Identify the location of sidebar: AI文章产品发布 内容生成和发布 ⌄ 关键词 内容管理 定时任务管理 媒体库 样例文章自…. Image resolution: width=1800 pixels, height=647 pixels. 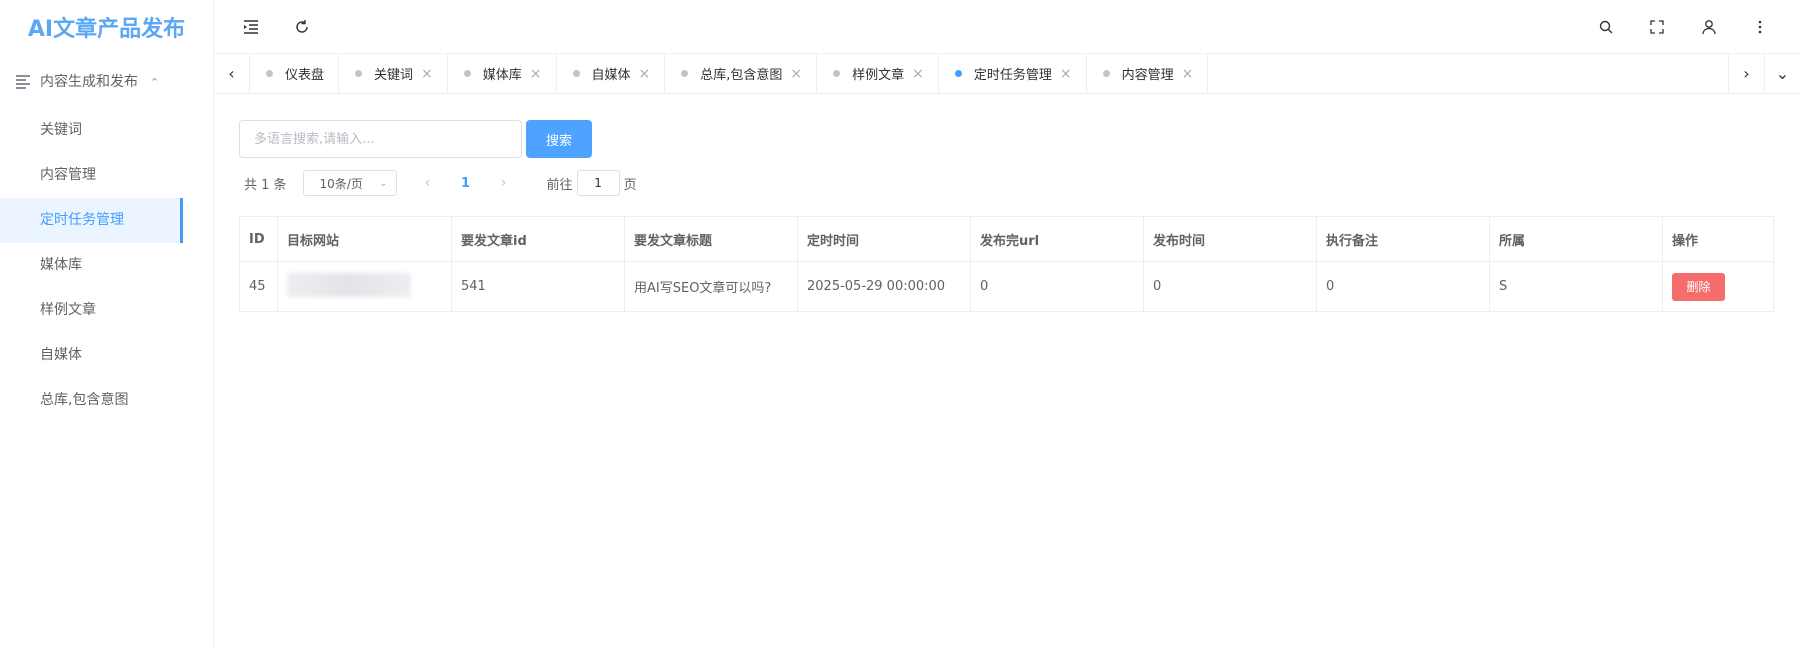
(107, 323).